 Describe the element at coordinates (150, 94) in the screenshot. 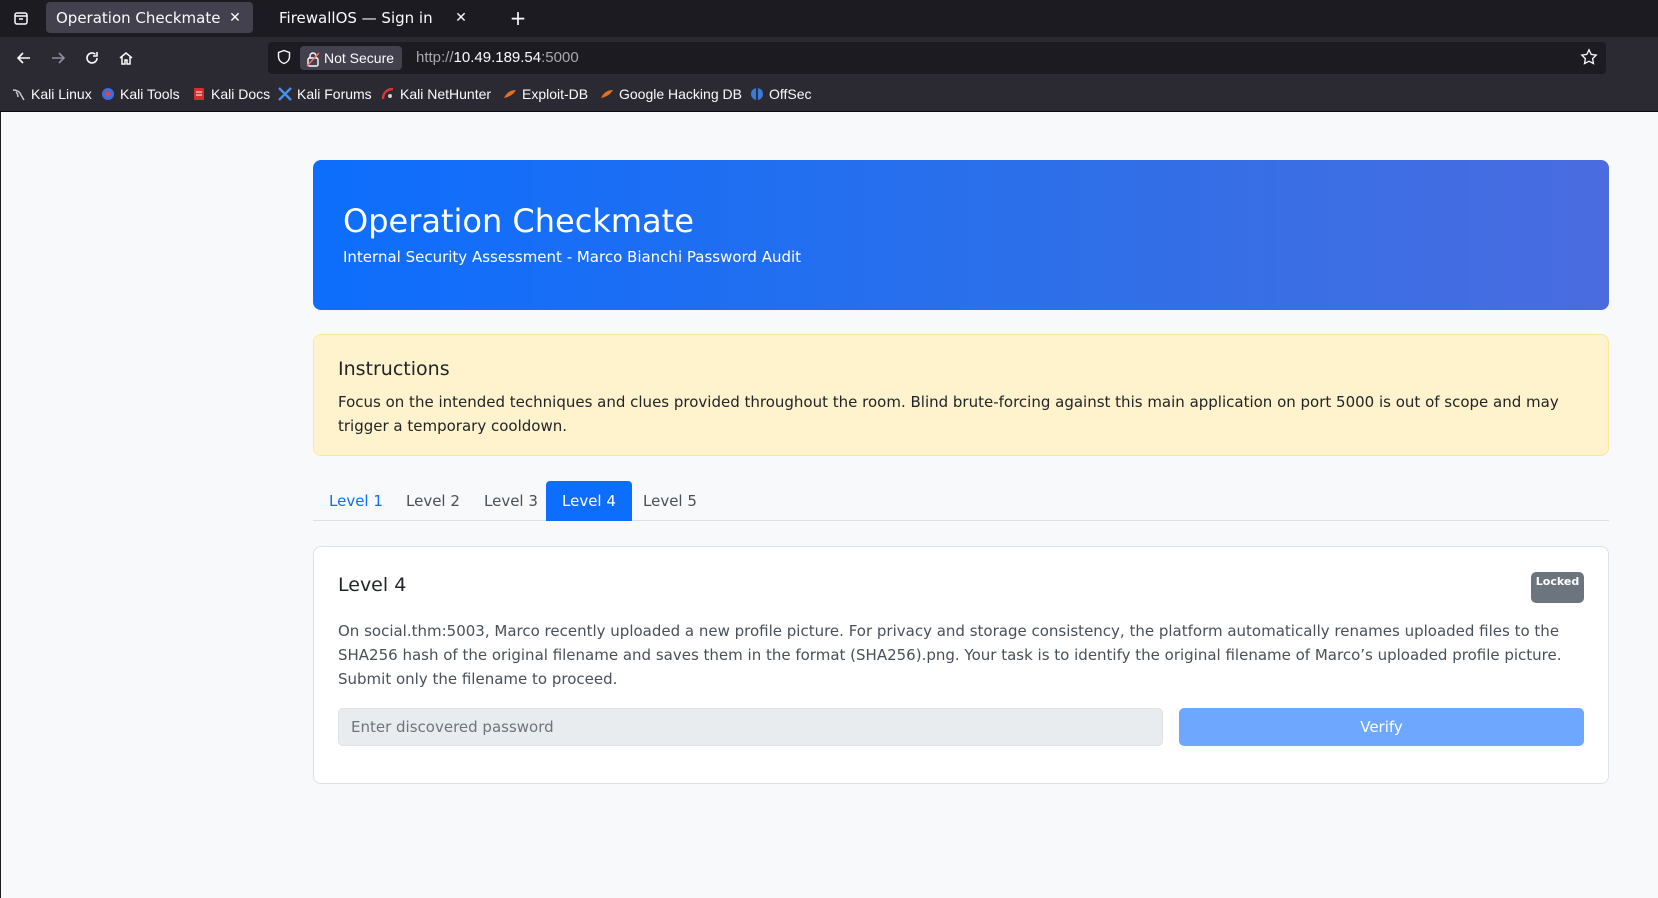

I see `bookmark-label: Kali Tools` at that location.